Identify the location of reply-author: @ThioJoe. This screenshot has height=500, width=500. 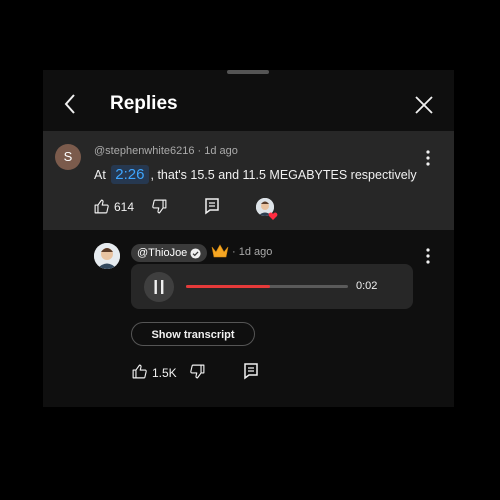
(162, 253).